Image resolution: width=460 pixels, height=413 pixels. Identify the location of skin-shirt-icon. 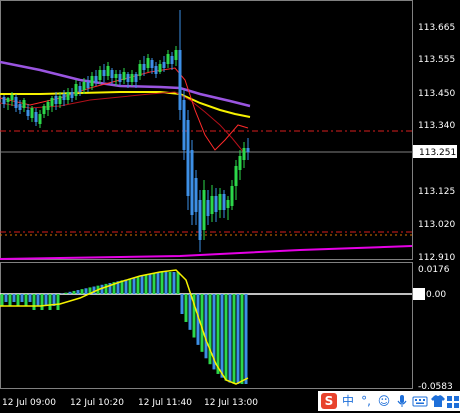
(438, 401).